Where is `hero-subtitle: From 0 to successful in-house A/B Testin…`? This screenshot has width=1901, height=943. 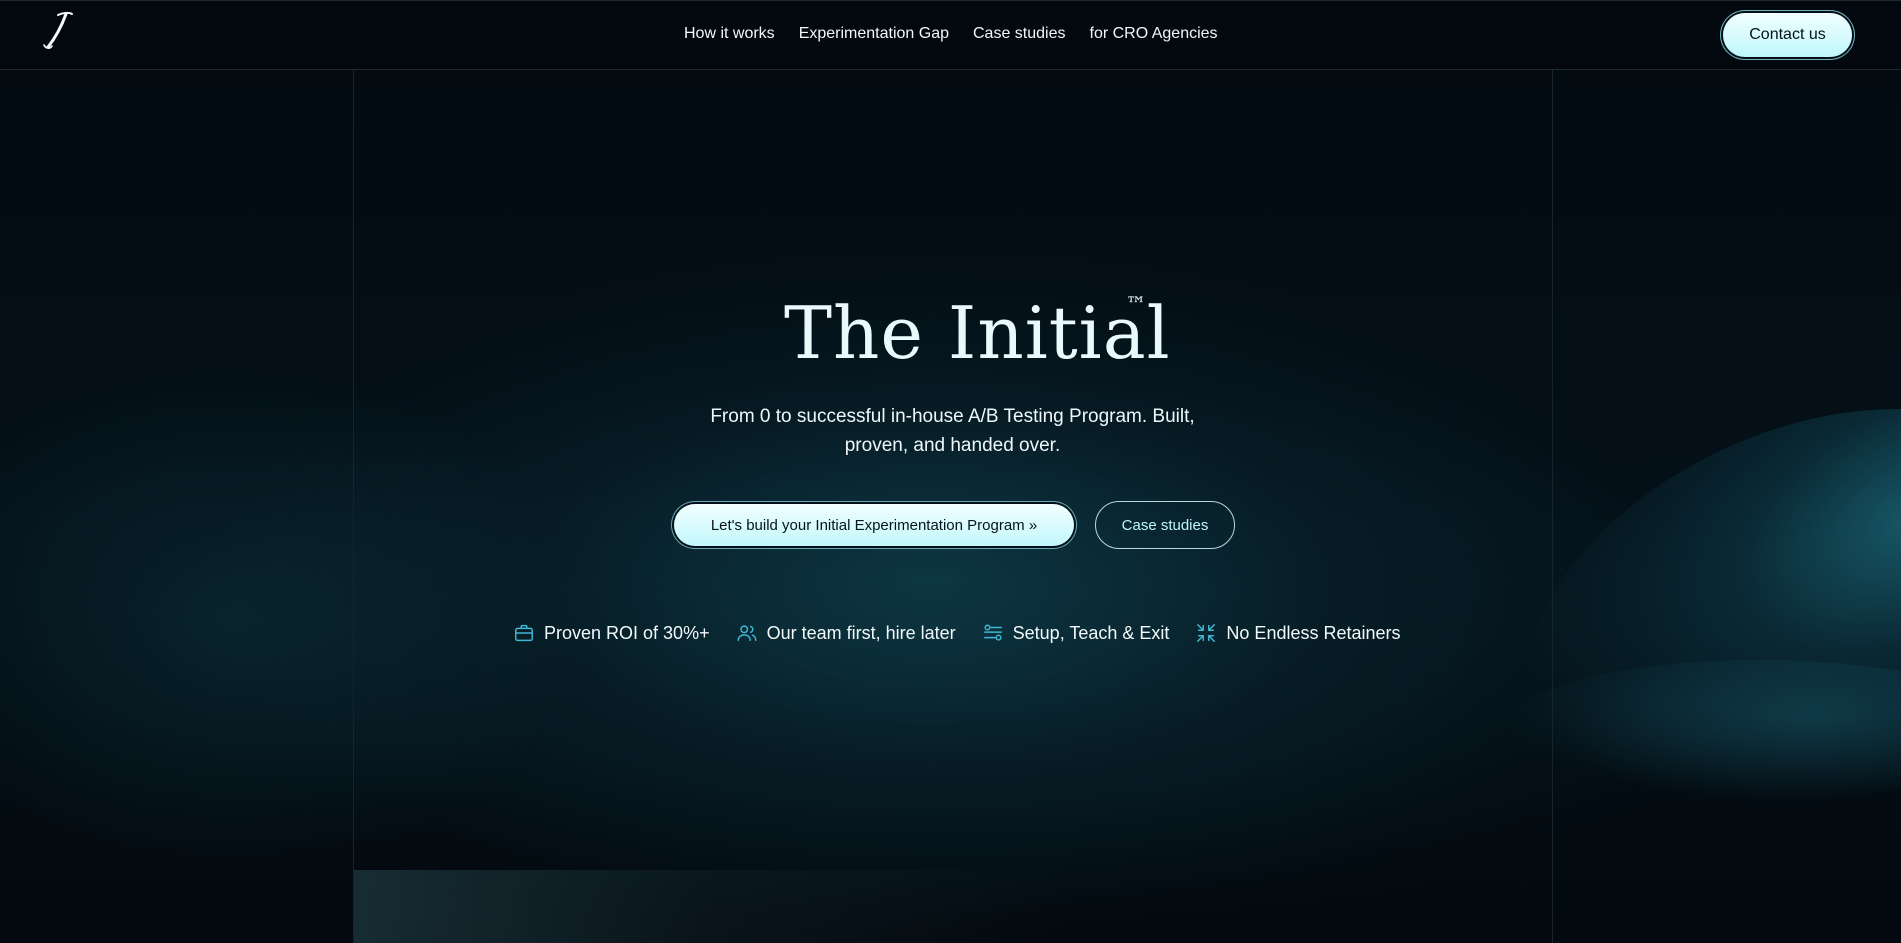 hero-subtitle: From 0 to successful in-house A/B Testin… is located at coordinates (952, 431).